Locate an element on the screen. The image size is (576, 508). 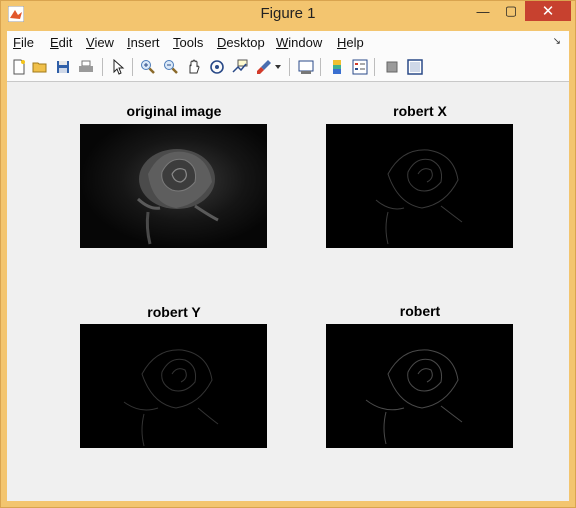
axes-title-robert-y: robert Y is located at coordinates (174, 312).